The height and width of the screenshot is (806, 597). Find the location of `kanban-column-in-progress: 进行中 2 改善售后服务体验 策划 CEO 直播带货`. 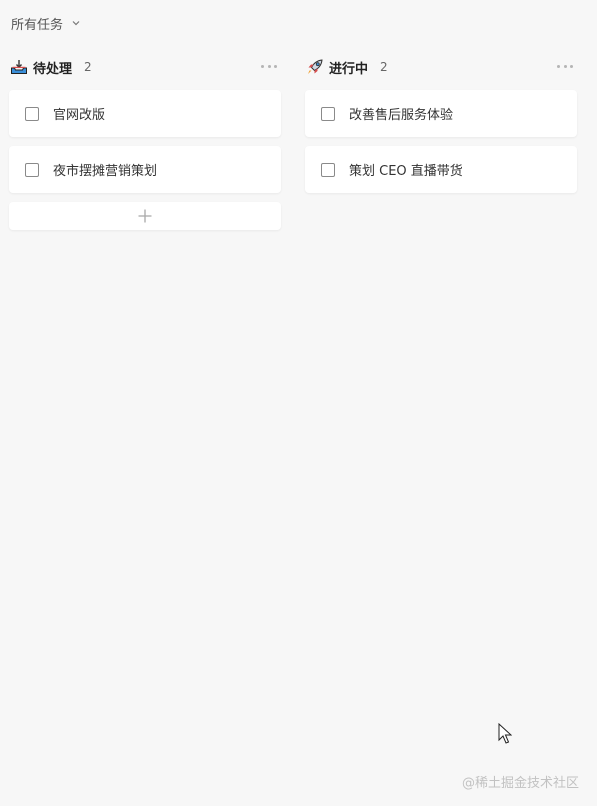

kanban-column-in-progress: 进行中 2 改善售后服务体验 策划 CEO 直播带货 is located at coordinates (441, 124).